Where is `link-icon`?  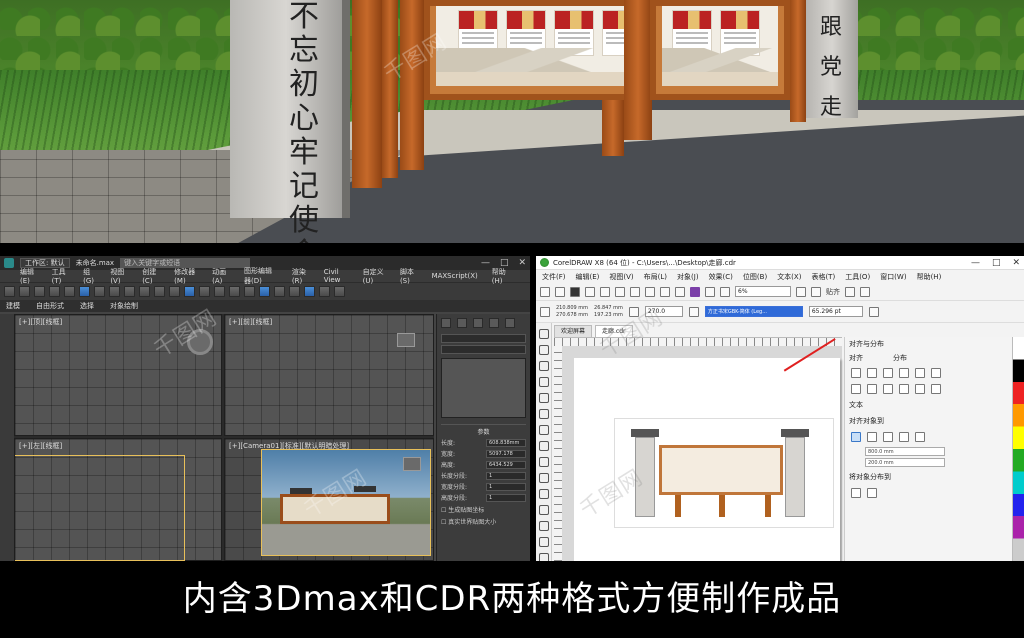 link-icon is located at coordinates (39, 291).